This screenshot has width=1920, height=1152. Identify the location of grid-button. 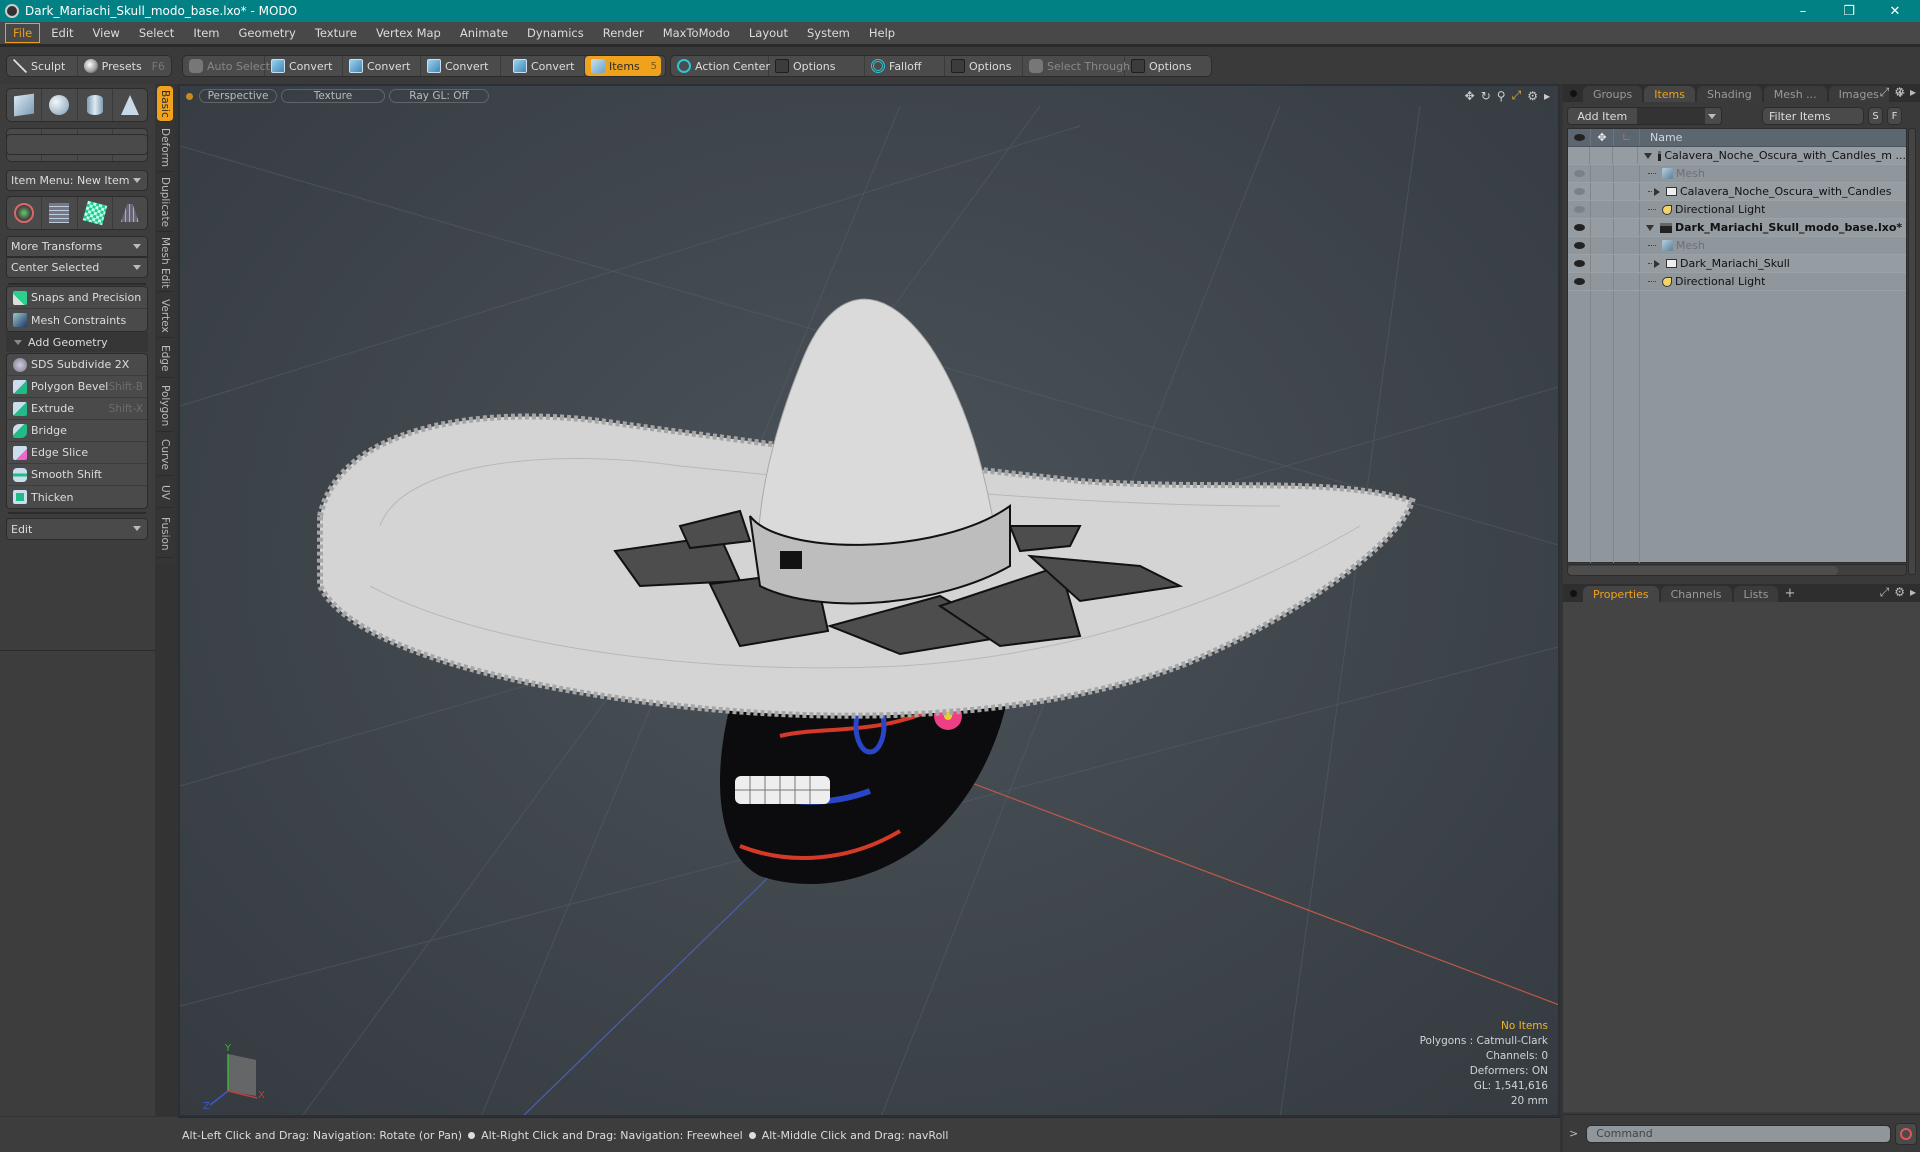
(60, 213).